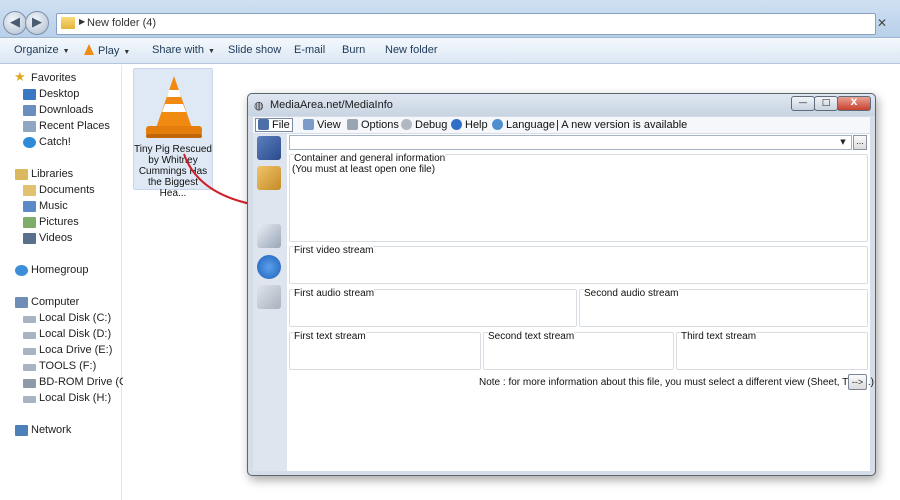  What do you see at coordinates (174, 107) in the screenshot?
I see `vlc-cone-icon` at bounding box center [174, 107].